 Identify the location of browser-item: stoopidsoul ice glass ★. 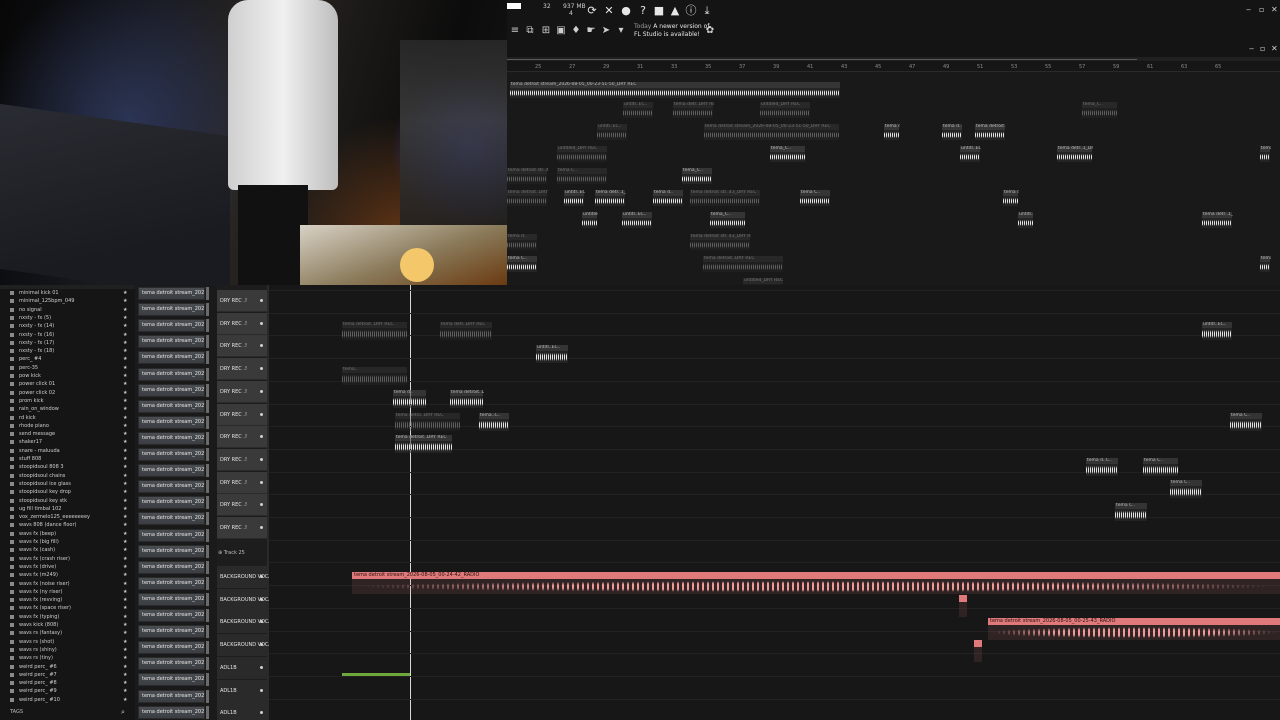
(67, 484).